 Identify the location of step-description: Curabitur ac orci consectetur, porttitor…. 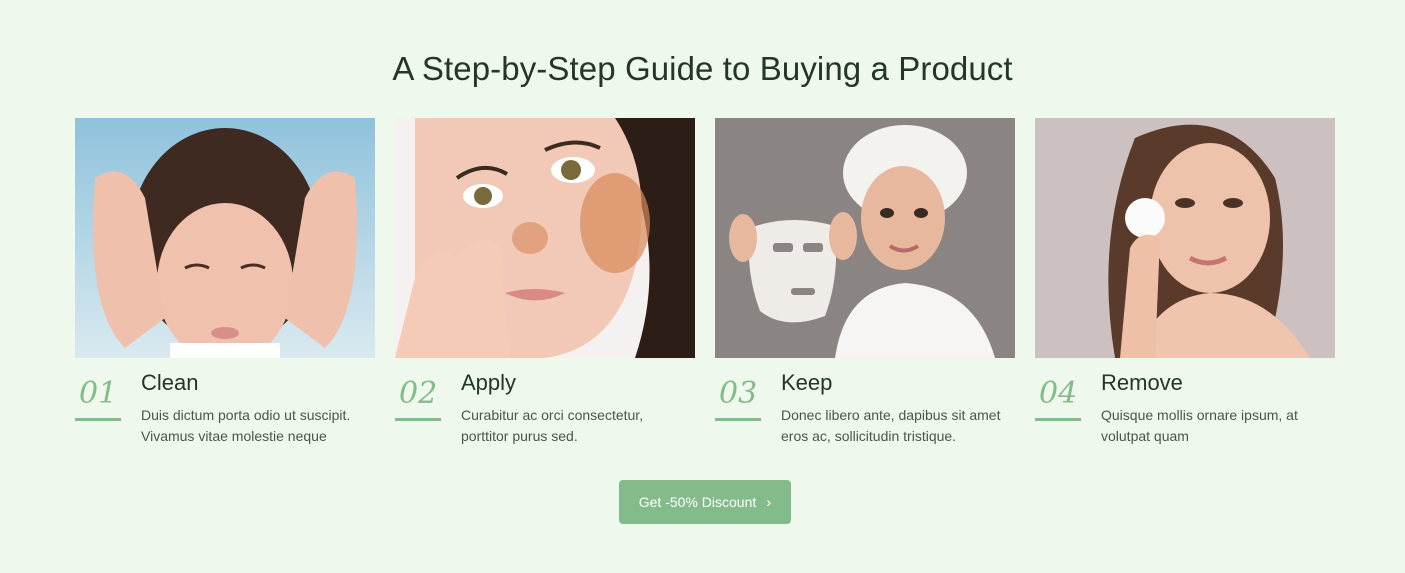
(552, 425).